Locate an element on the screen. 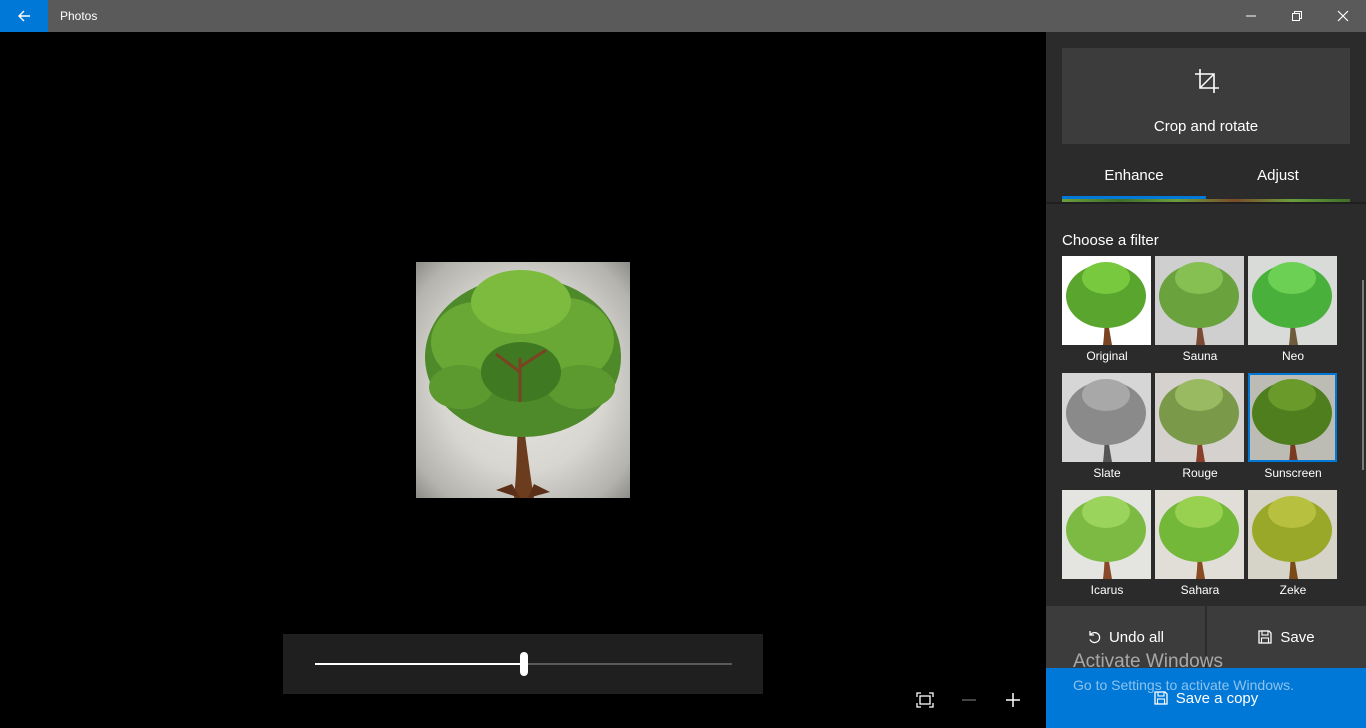 The image size is (1366, 728). restore-icon is located at coordinates (1297, 16).